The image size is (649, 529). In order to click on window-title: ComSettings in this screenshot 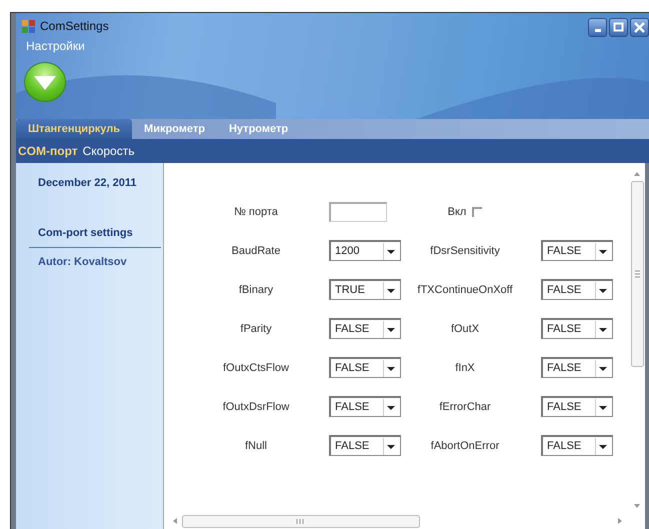, I will do `click(74, 26)`.